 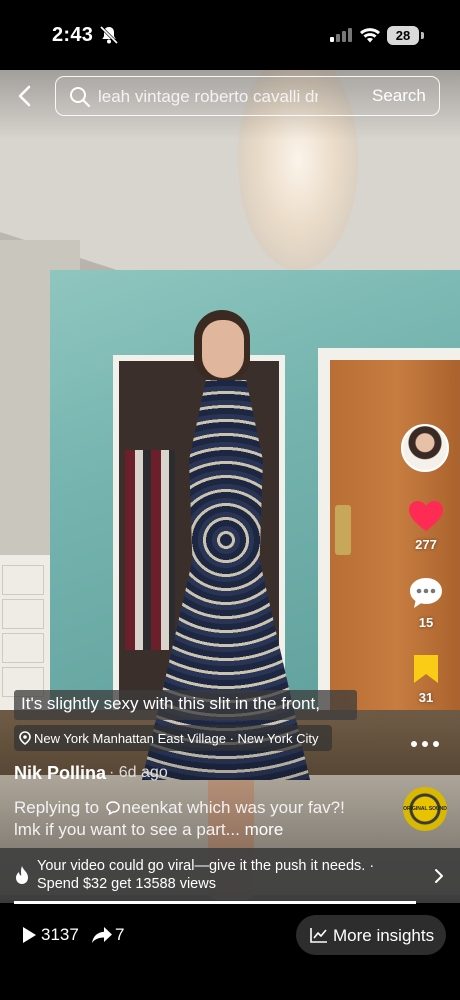 I want to click on search-icon, so click(x=80, y=97).